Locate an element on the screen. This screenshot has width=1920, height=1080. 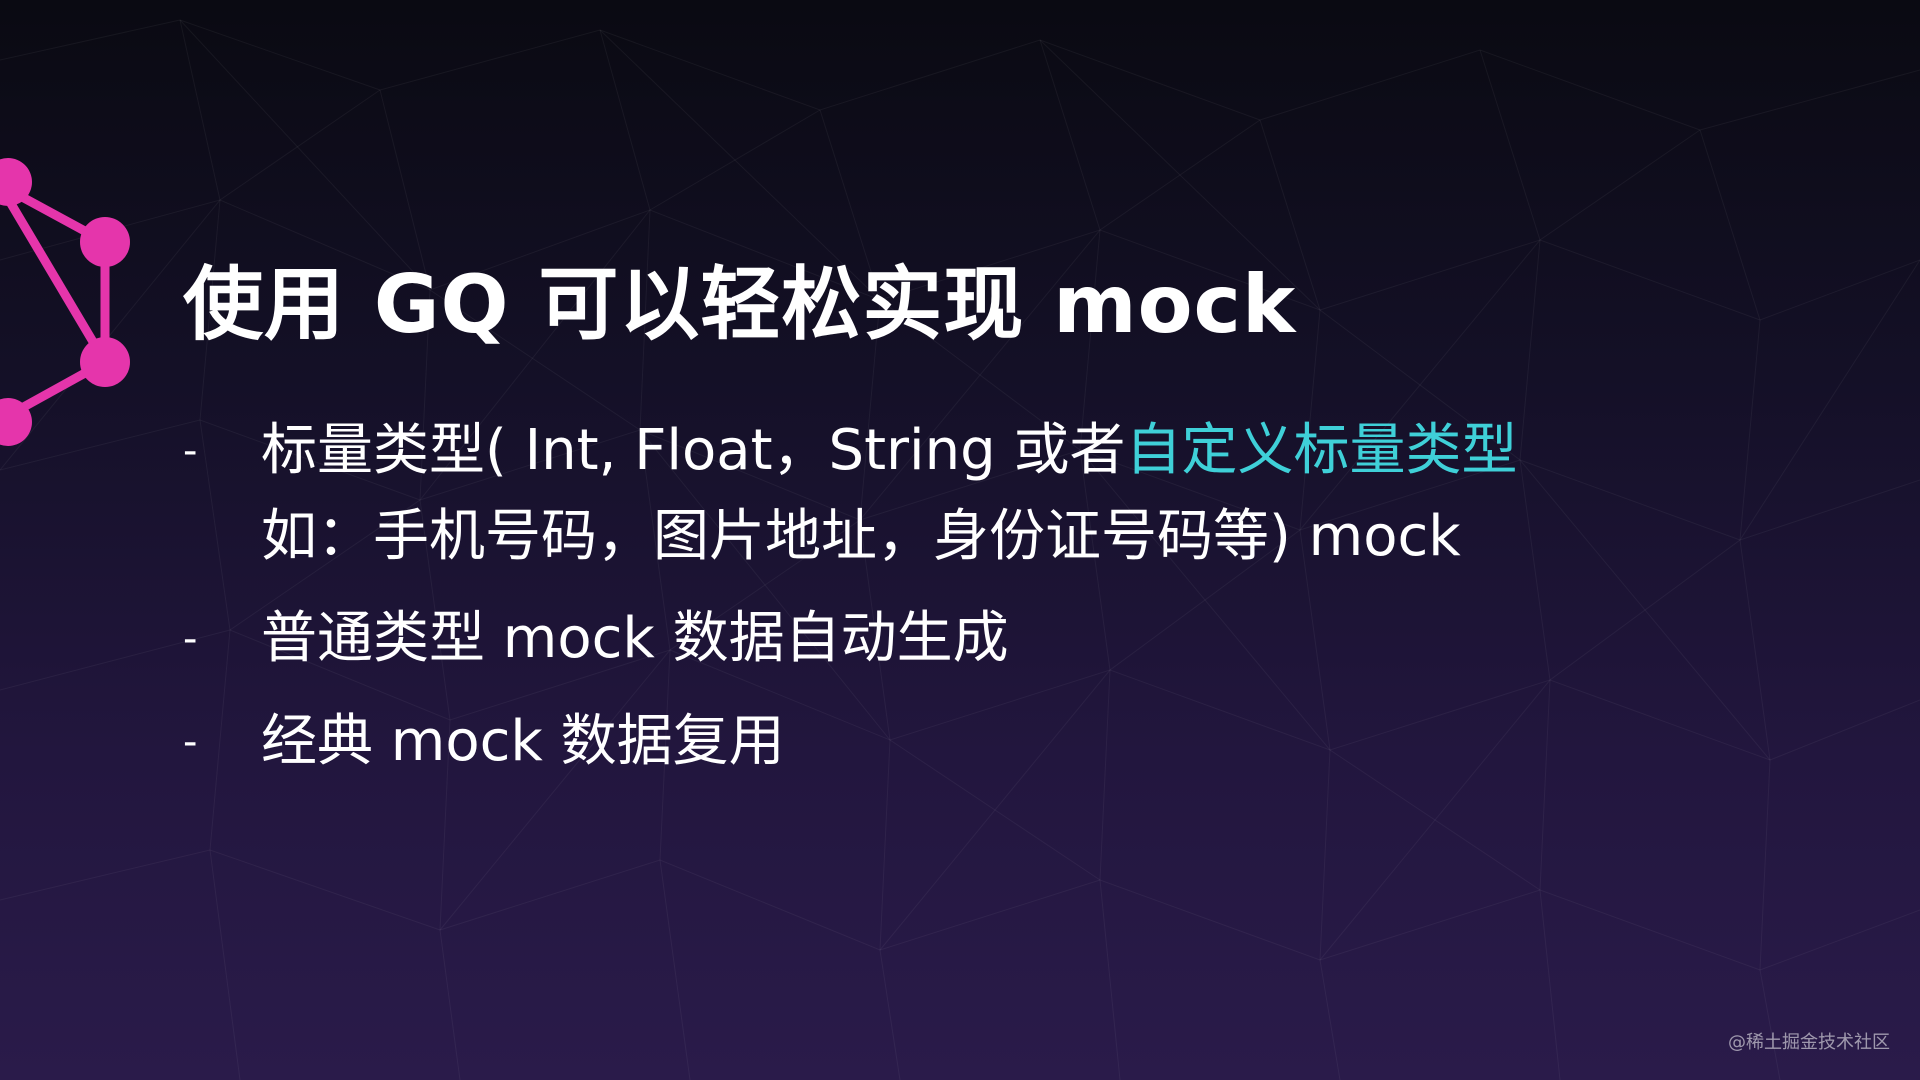
watermark: @稀土掘金技术社区 is located at coordinates (1809, 1042).